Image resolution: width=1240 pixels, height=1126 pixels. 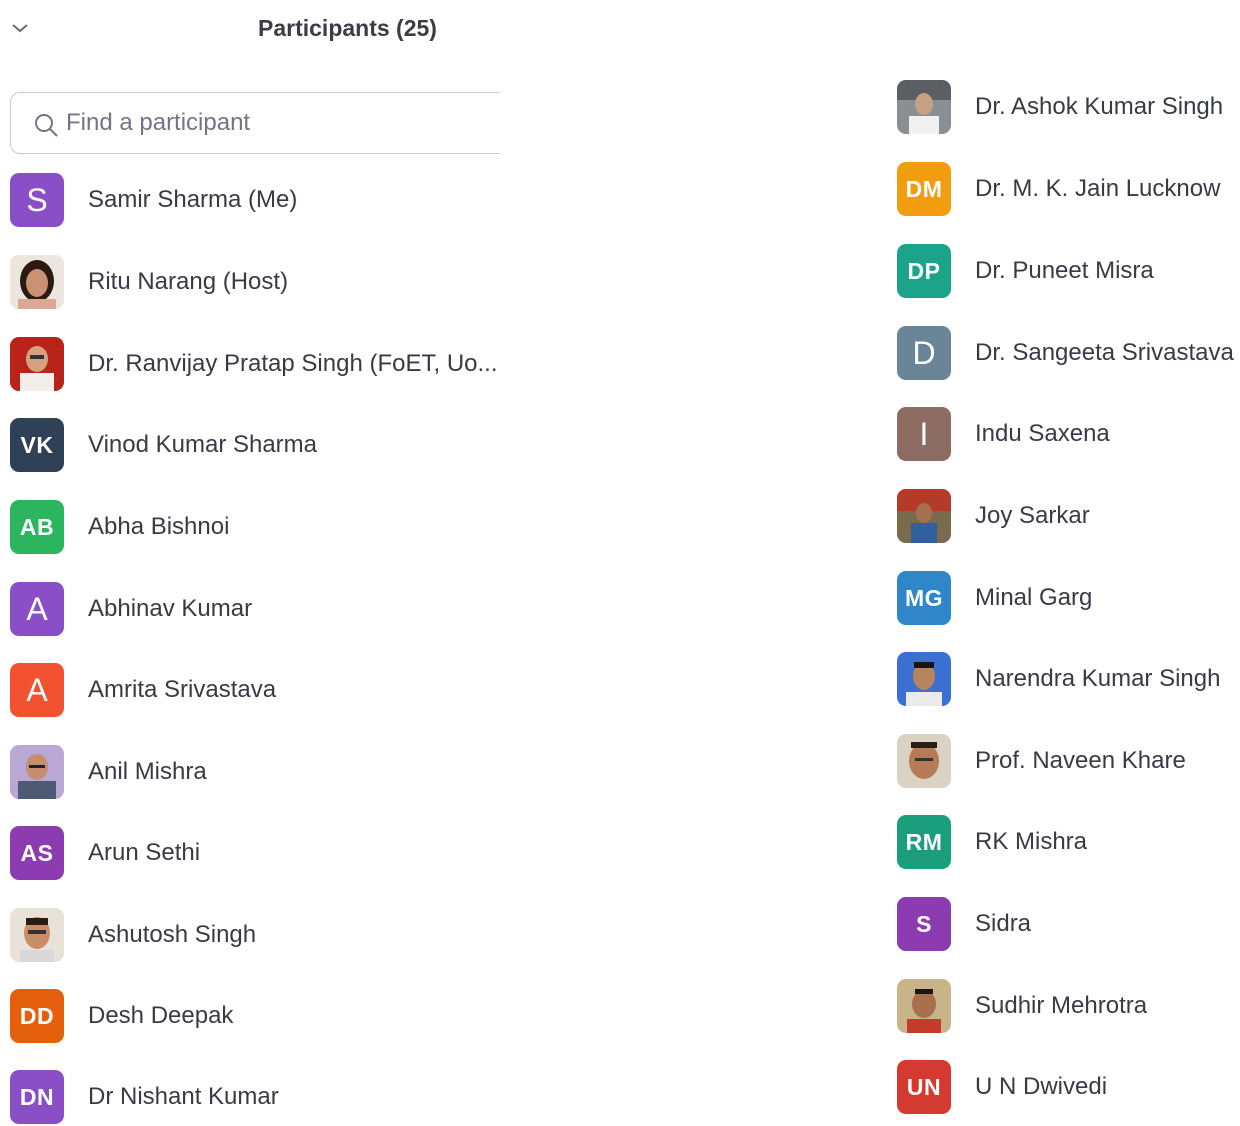 What do you see at coordinates (1032, 515) in the screenshot?
I see `participant-name: Joy Sarkar` at bounding box center [1032, 515].